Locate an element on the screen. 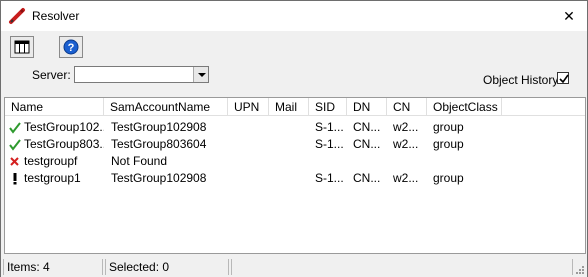 This screenshot has width=588, height=277. table-row: testgroupf Not Found is located at coordinates (295, 161).